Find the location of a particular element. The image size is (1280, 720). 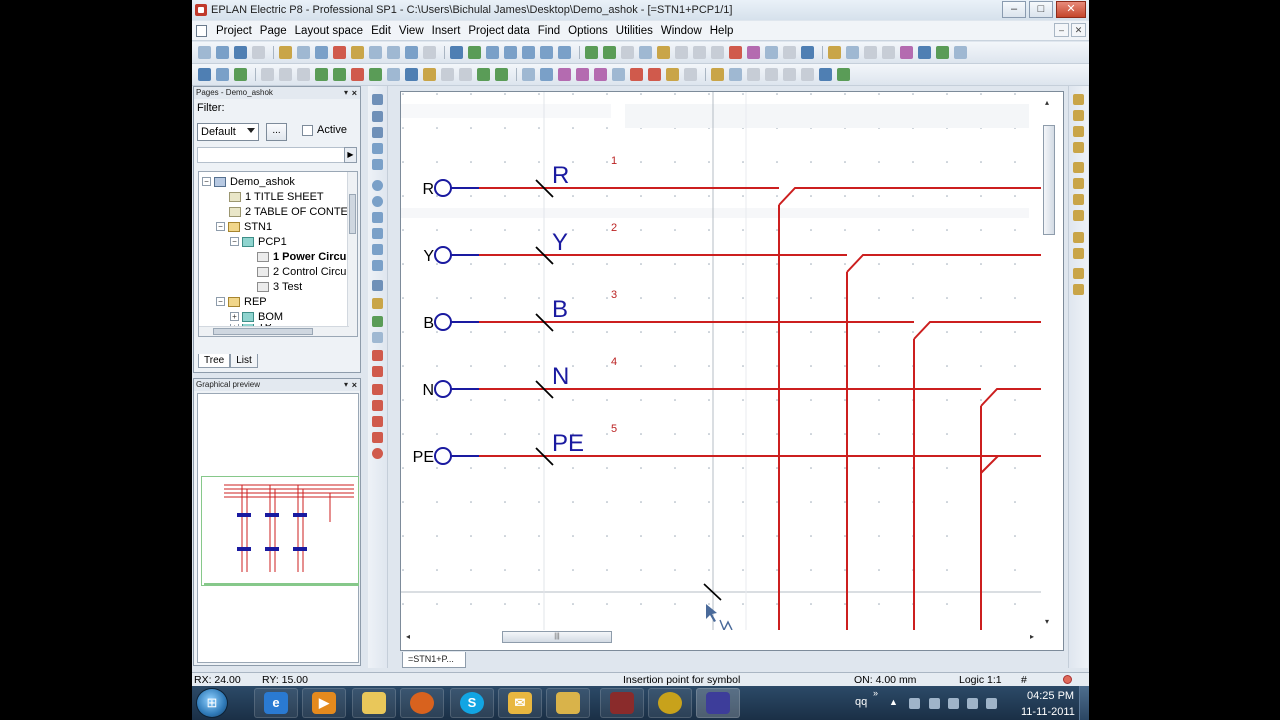

close-project-icon is located at coordinates (240, 52).